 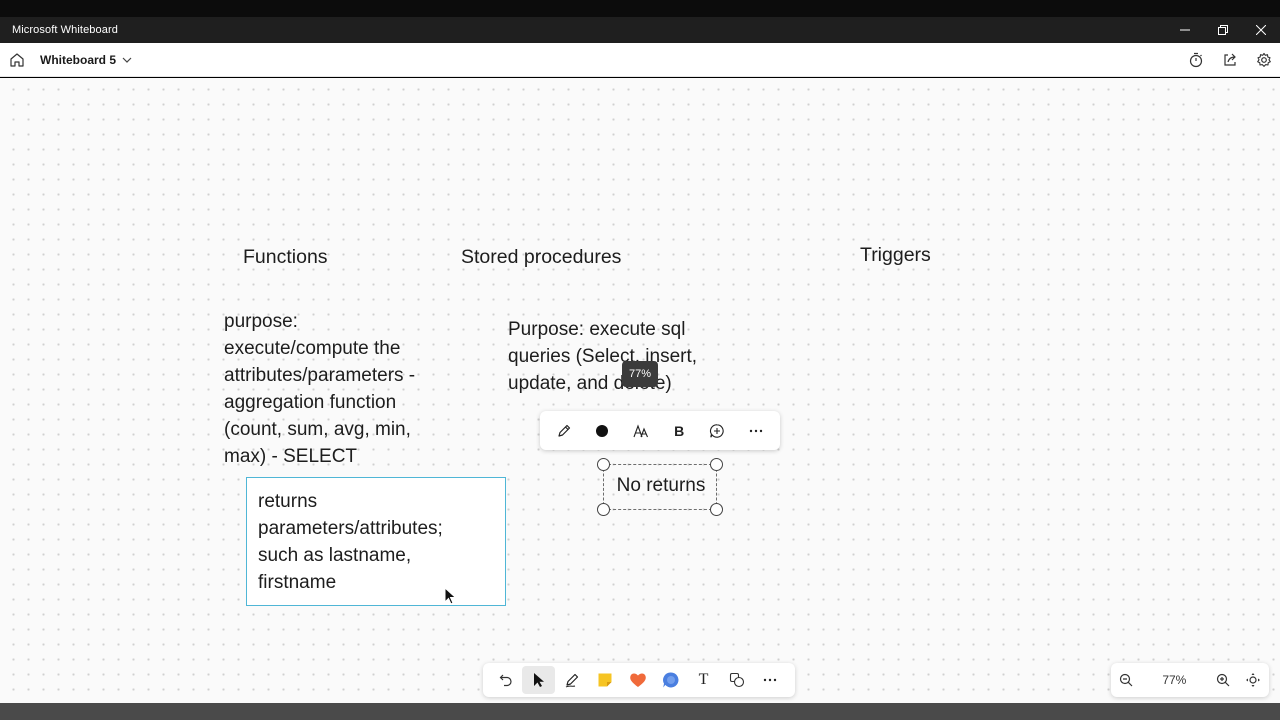 I want to click on close-button, so click(x=1261, y=30).